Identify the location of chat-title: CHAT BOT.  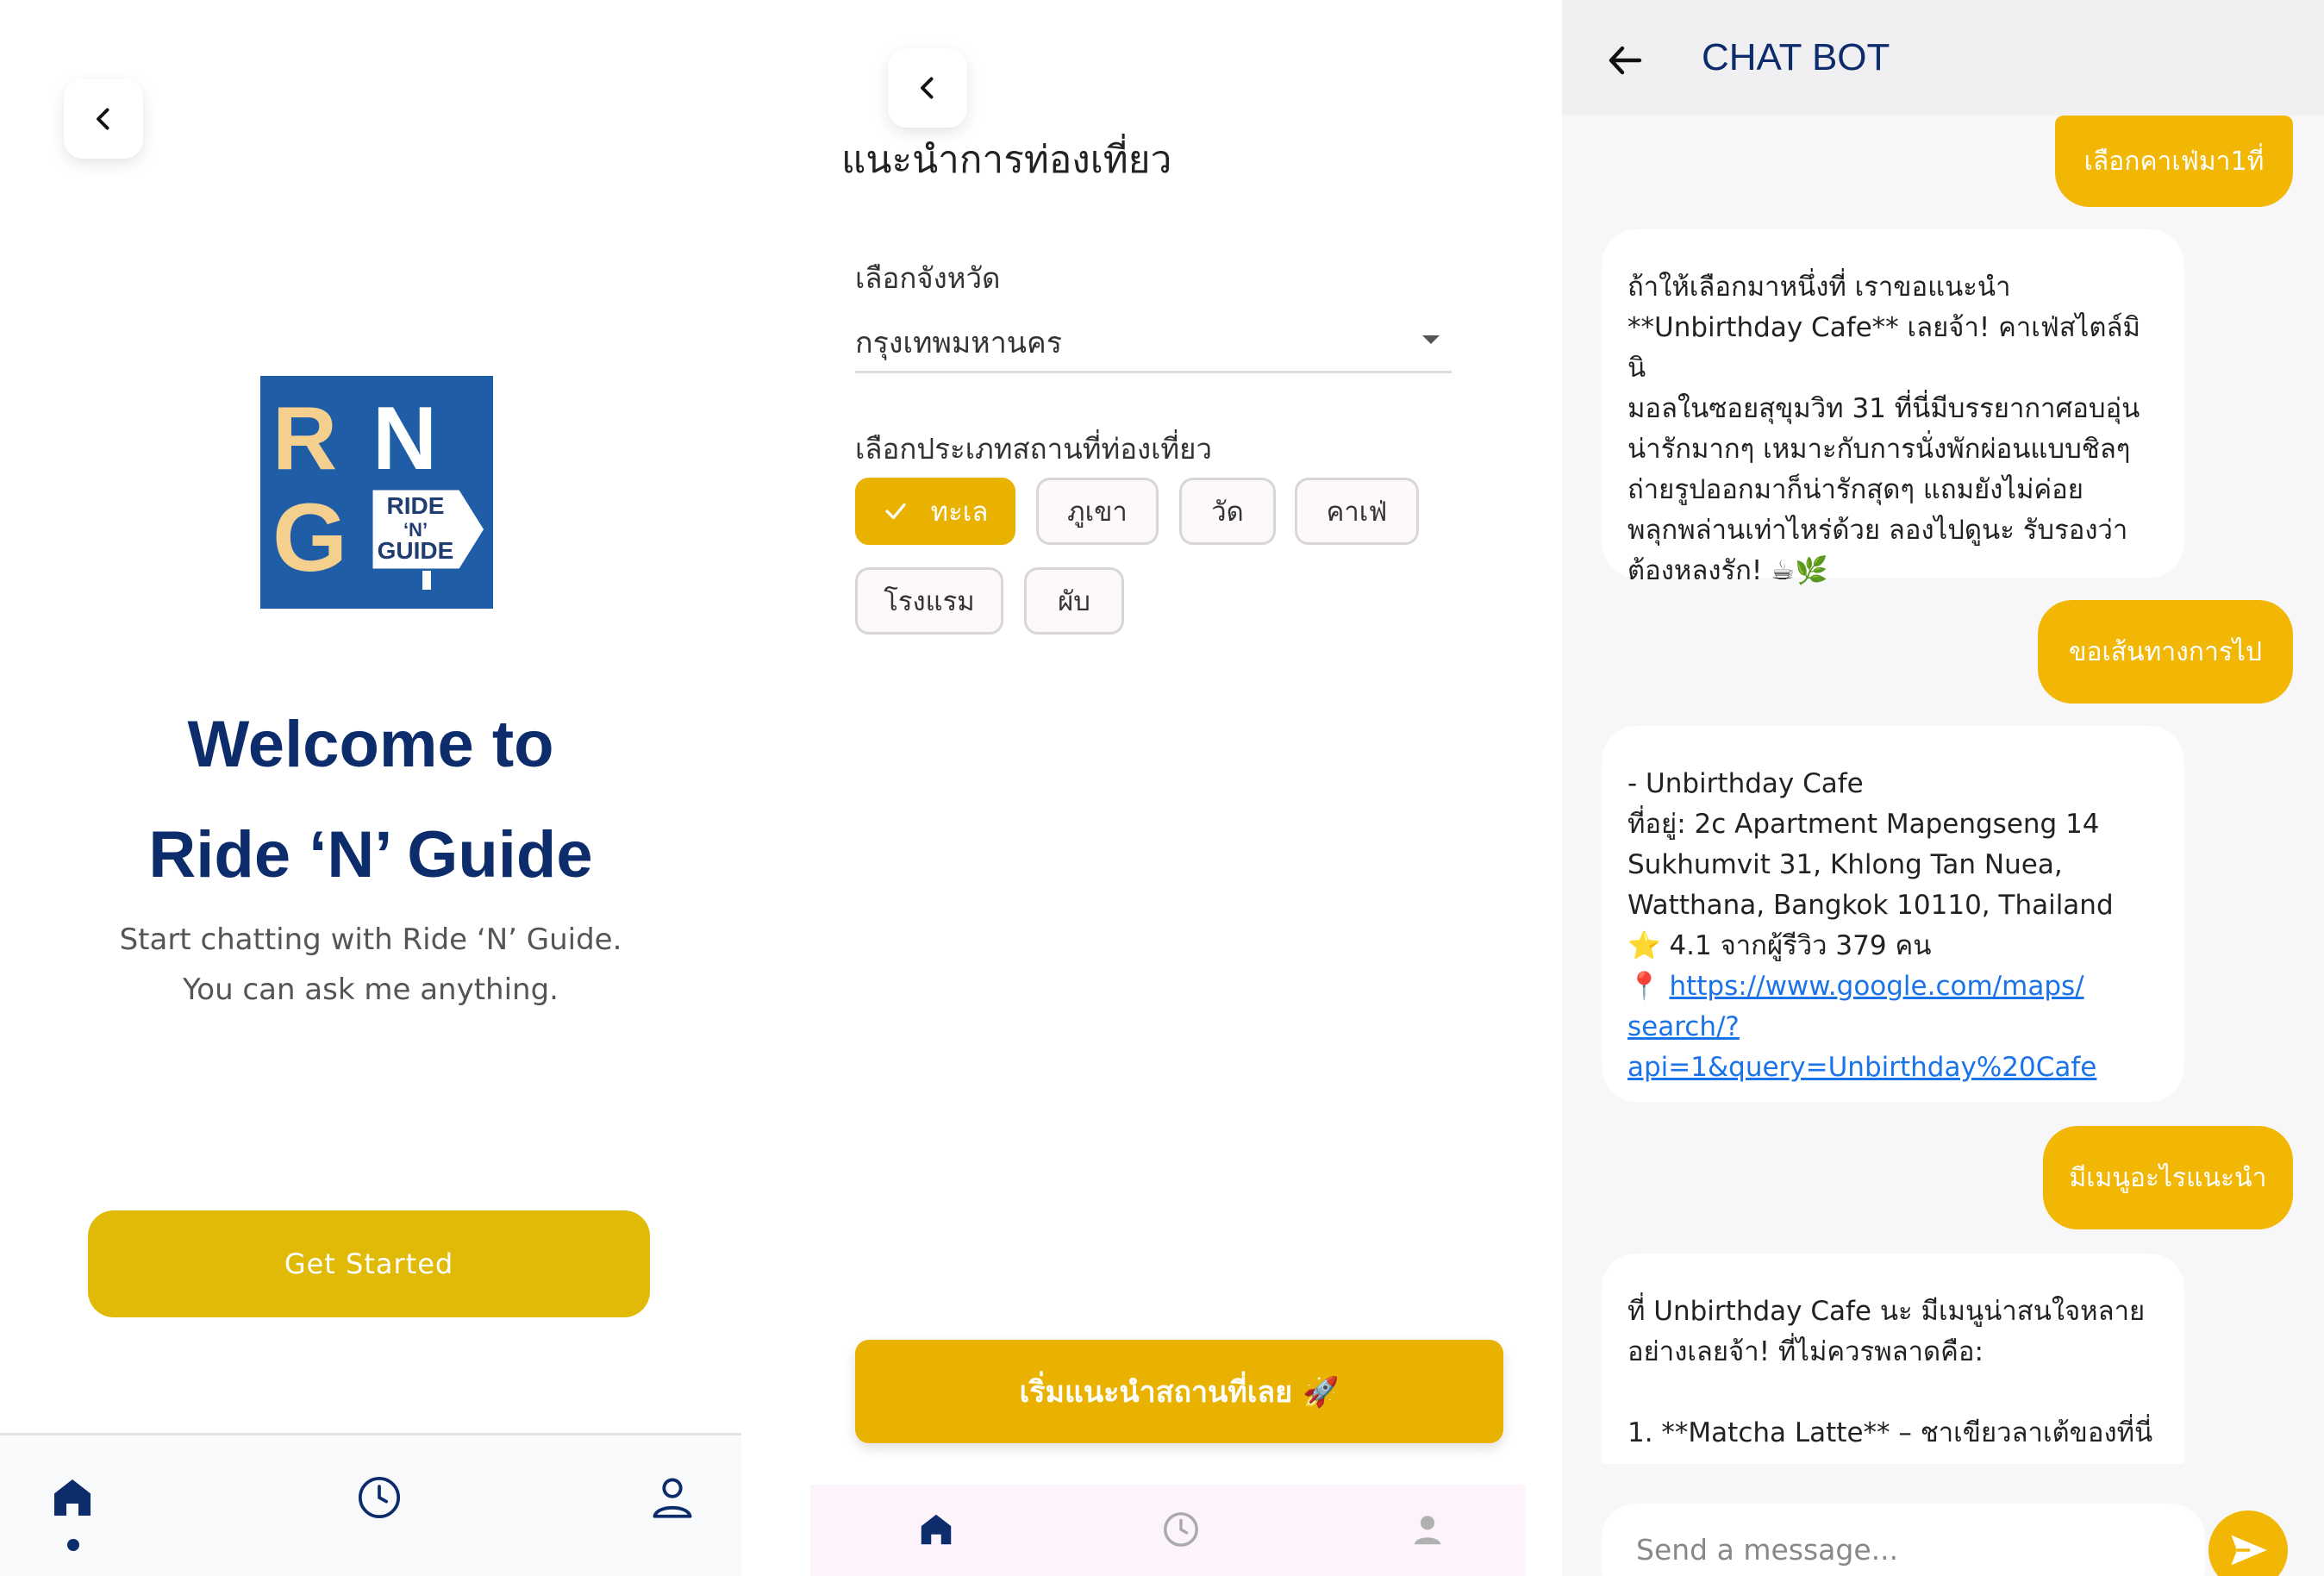
(1796, 57).